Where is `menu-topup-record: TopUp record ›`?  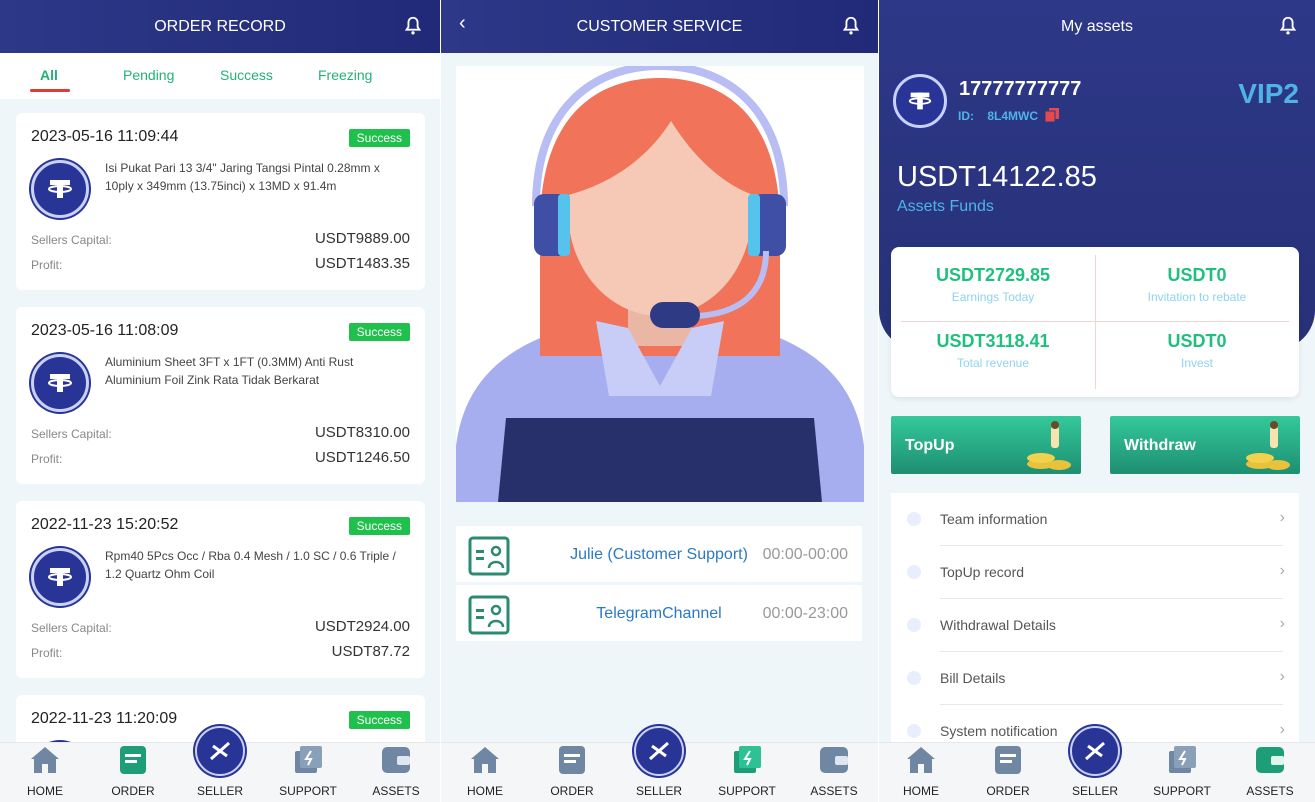
menu-topup-record: TopUp record › is located at coordinates (1095, 572).